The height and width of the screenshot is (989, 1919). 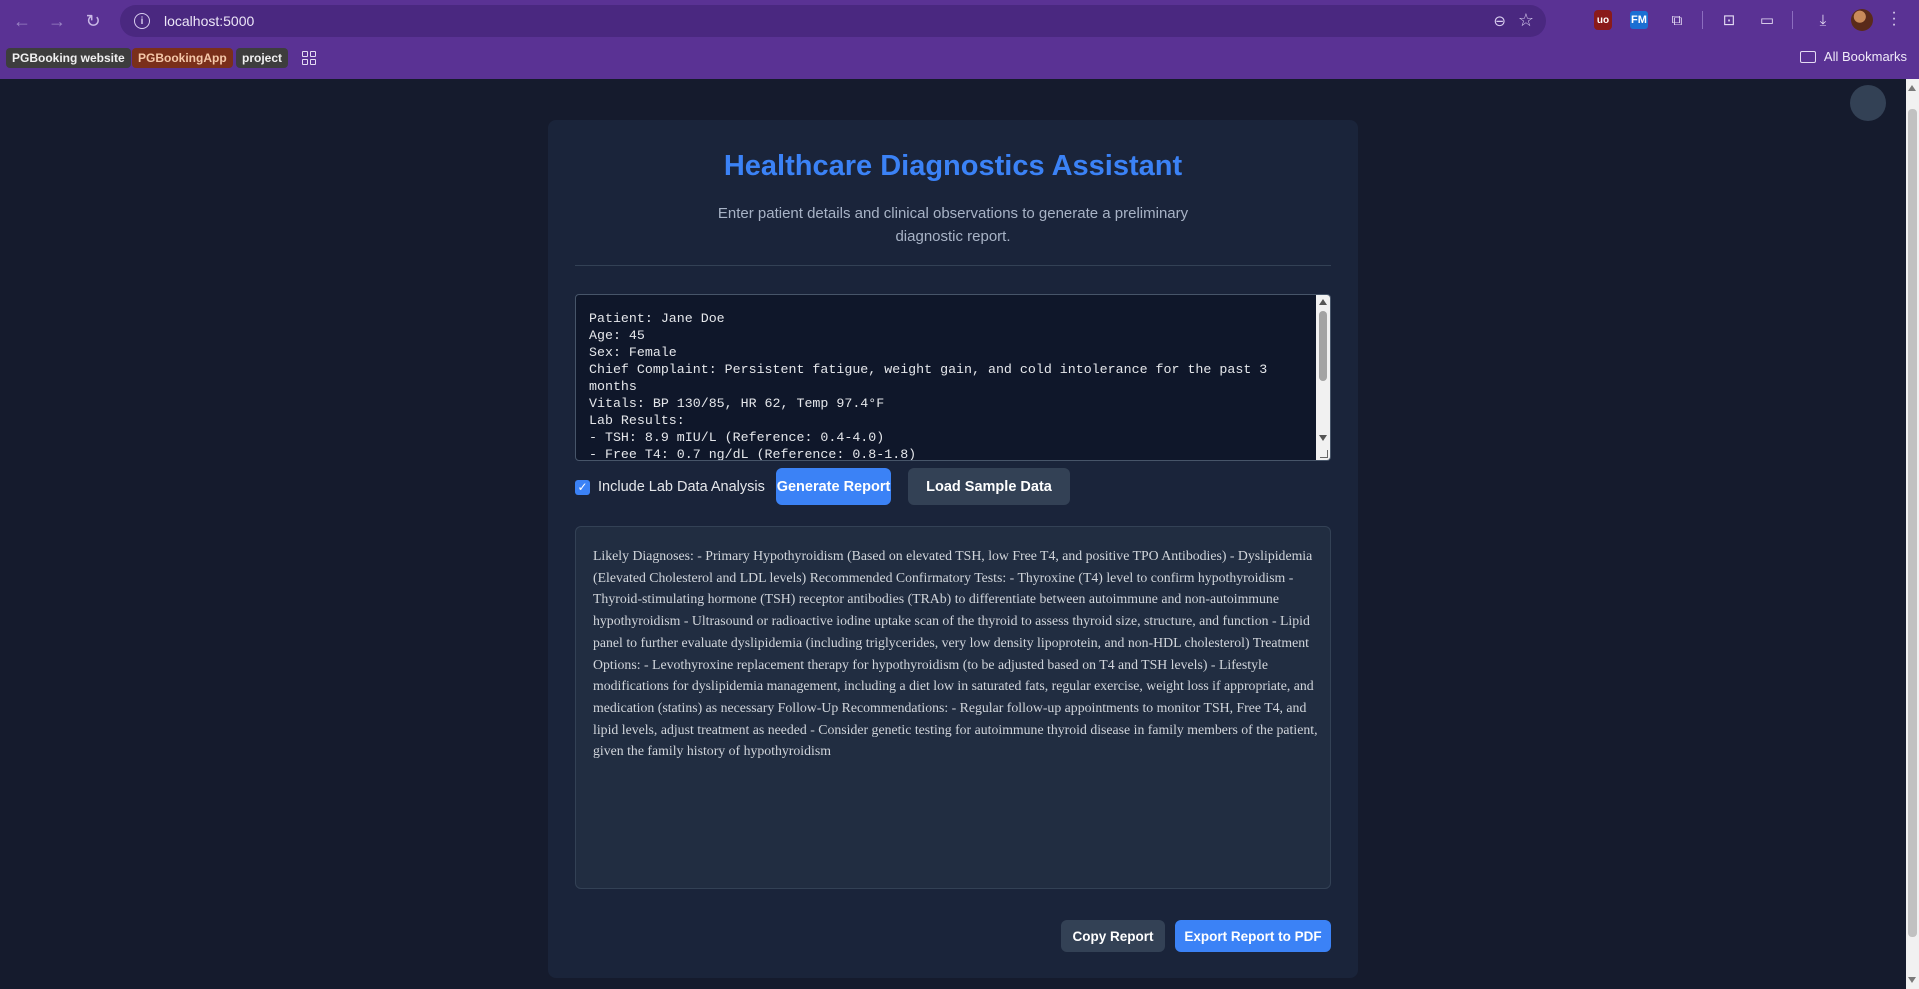 What do you see at coordinates (681, 487) in the screenshot?
I see `include-lab-label: Include Lab Data Analysis` at bounding box center [681, 487].